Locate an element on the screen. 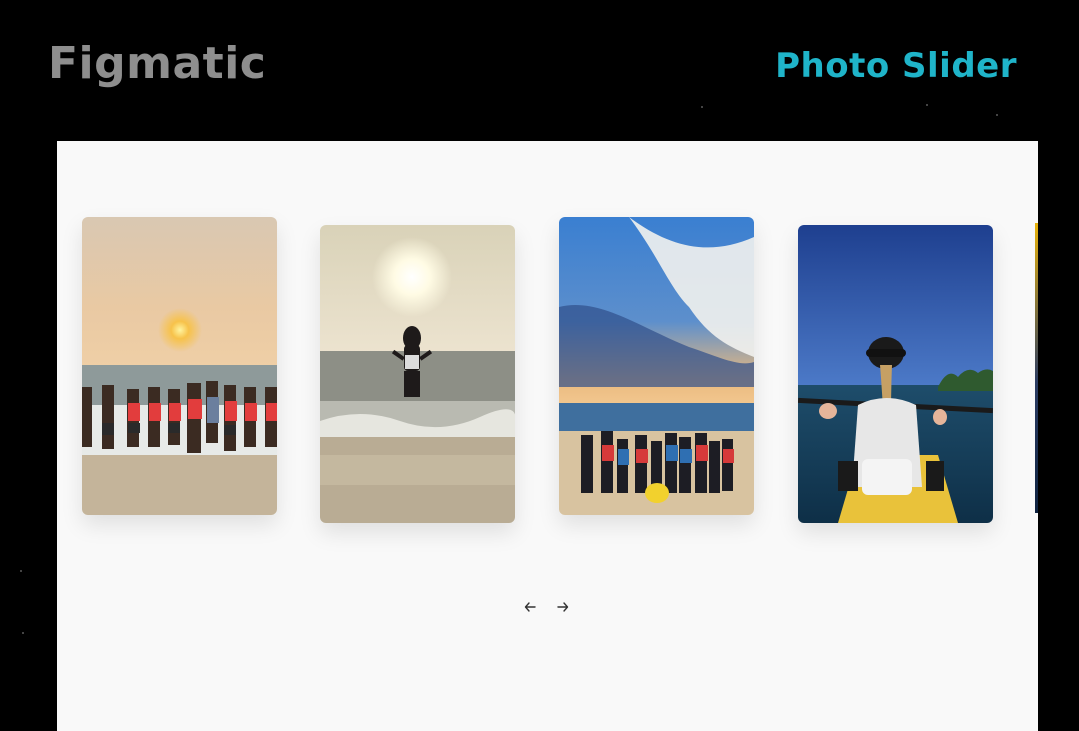 Image resolution: width=1079 pixels, height=731 pixels. next-slide-peek is located at coordinates (1036, 368).